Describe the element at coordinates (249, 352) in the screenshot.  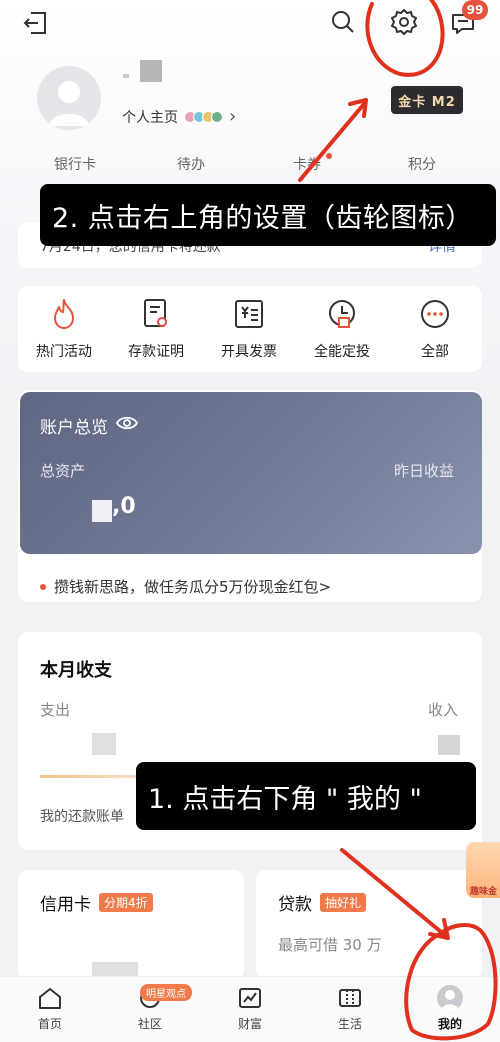
I see `service-label: 开具发票` at that location.